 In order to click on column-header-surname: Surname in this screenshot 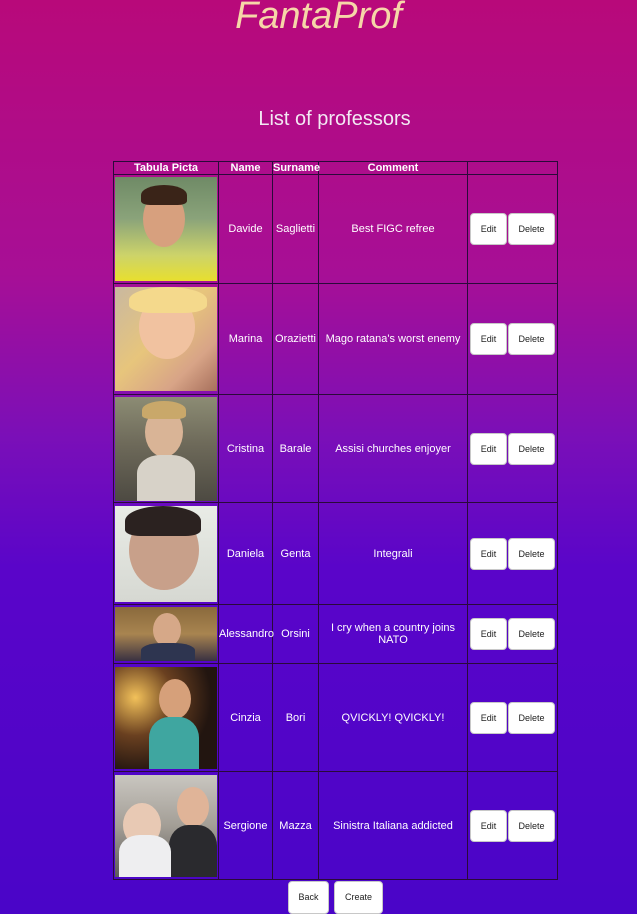, I will do `click(296, 168)`.